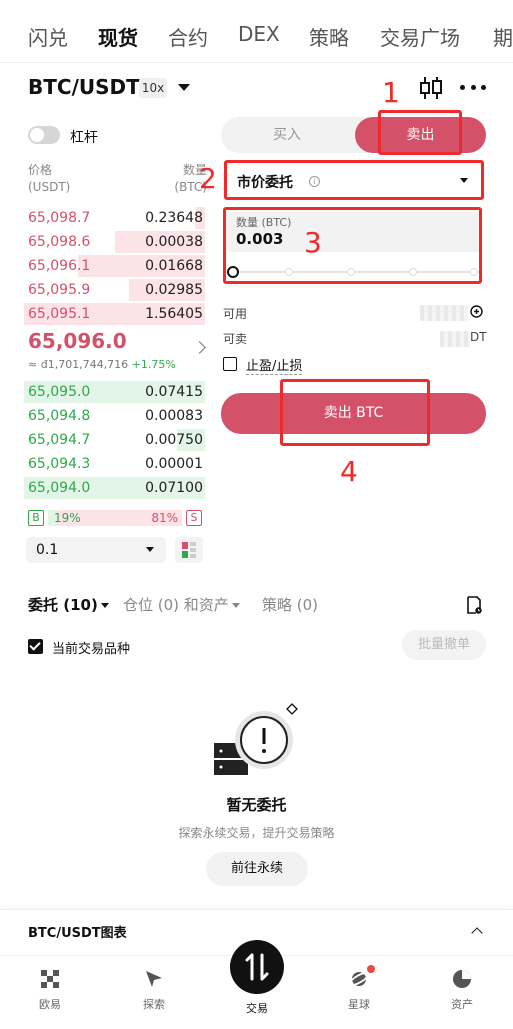  Describe the element at coordinates (164, 518) in the screenshot. I see `sell-ratio: 81%` at that location.